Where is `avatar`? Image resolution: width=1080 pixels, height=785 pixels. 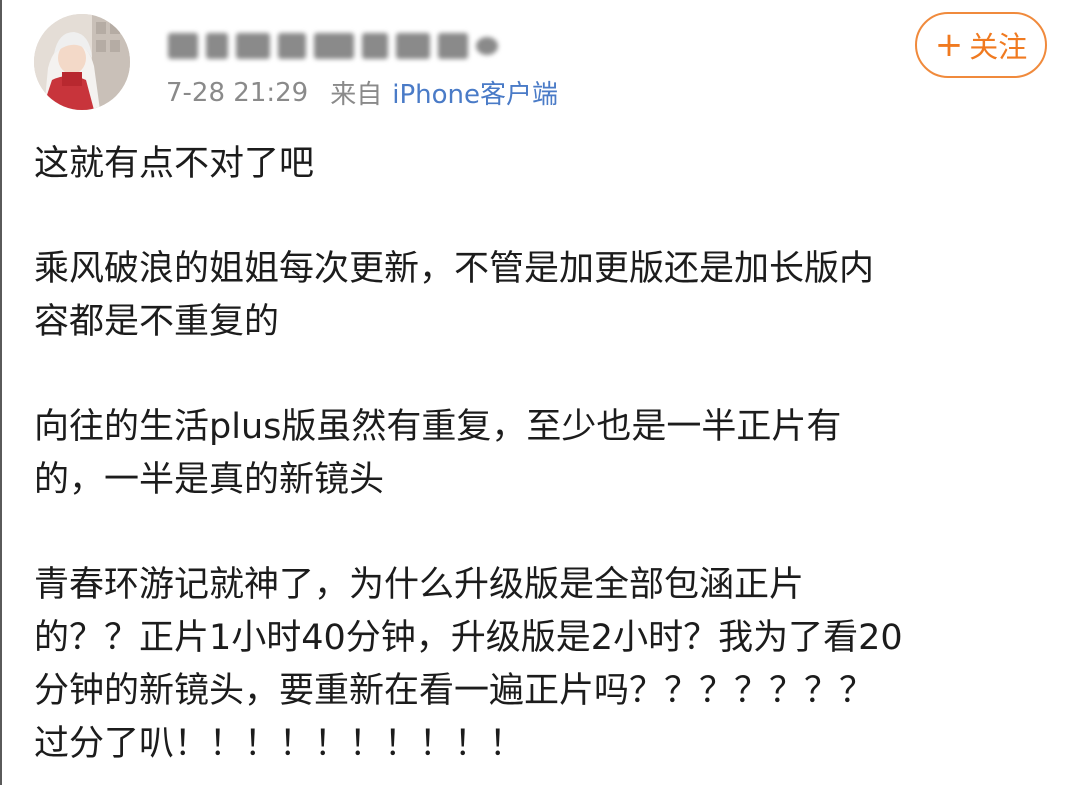
avatar is located at coordinates (82, 62).